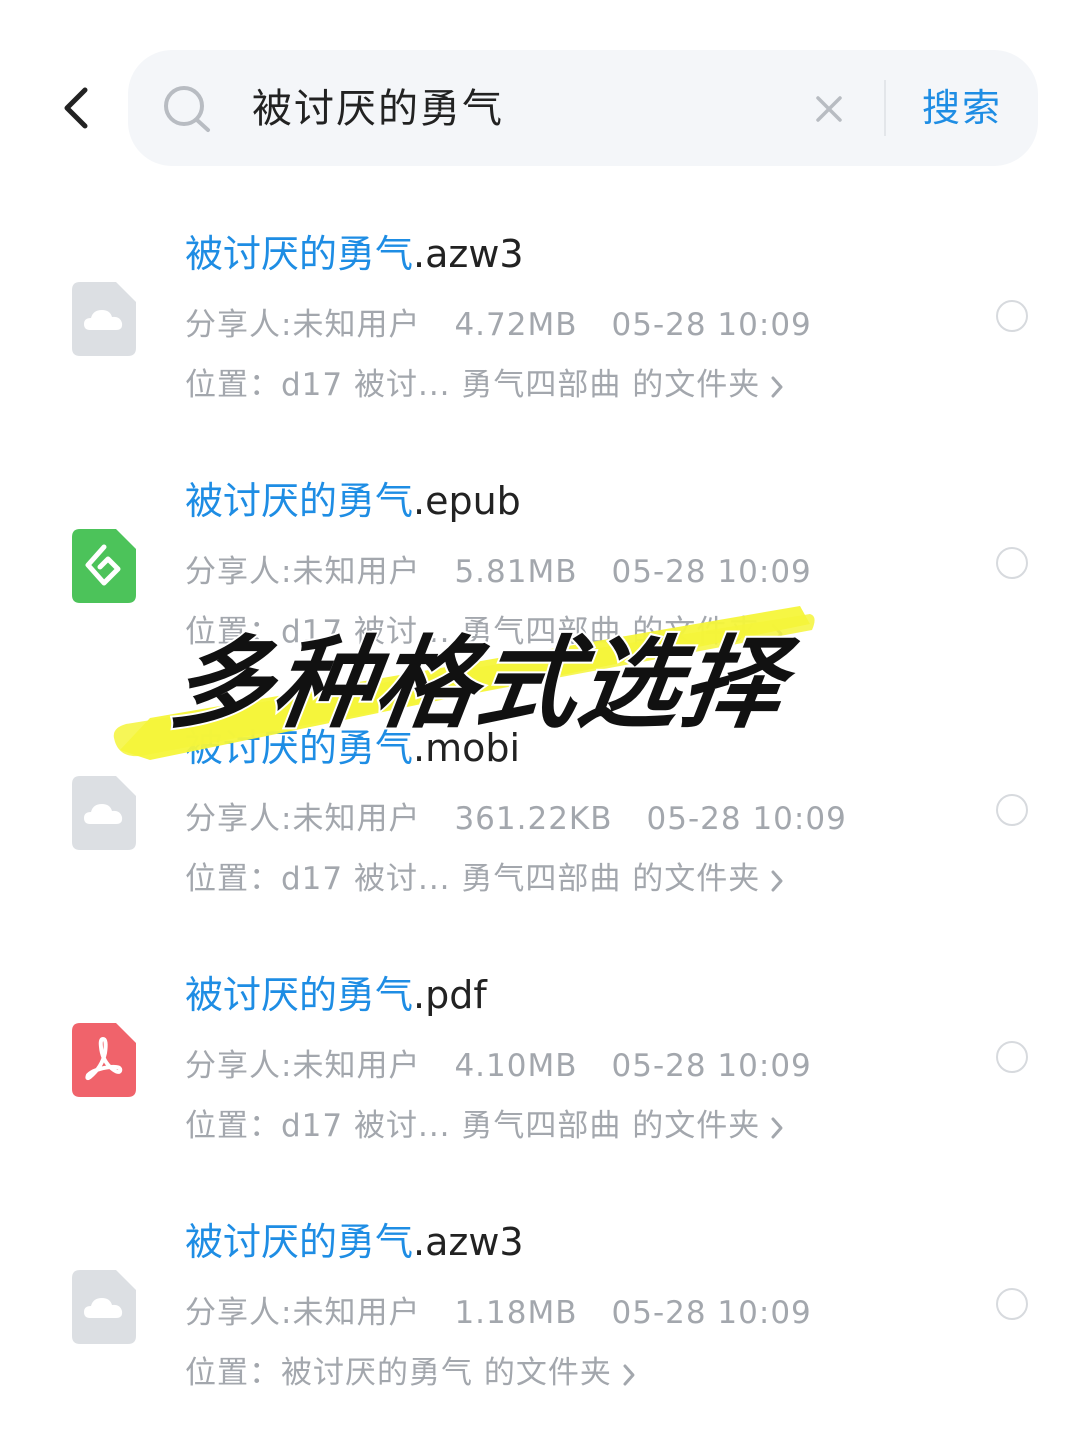  I want to click on file-meta: 分享人:未知用户 4.10MB 05-28 10:09, so click(515, 1066).